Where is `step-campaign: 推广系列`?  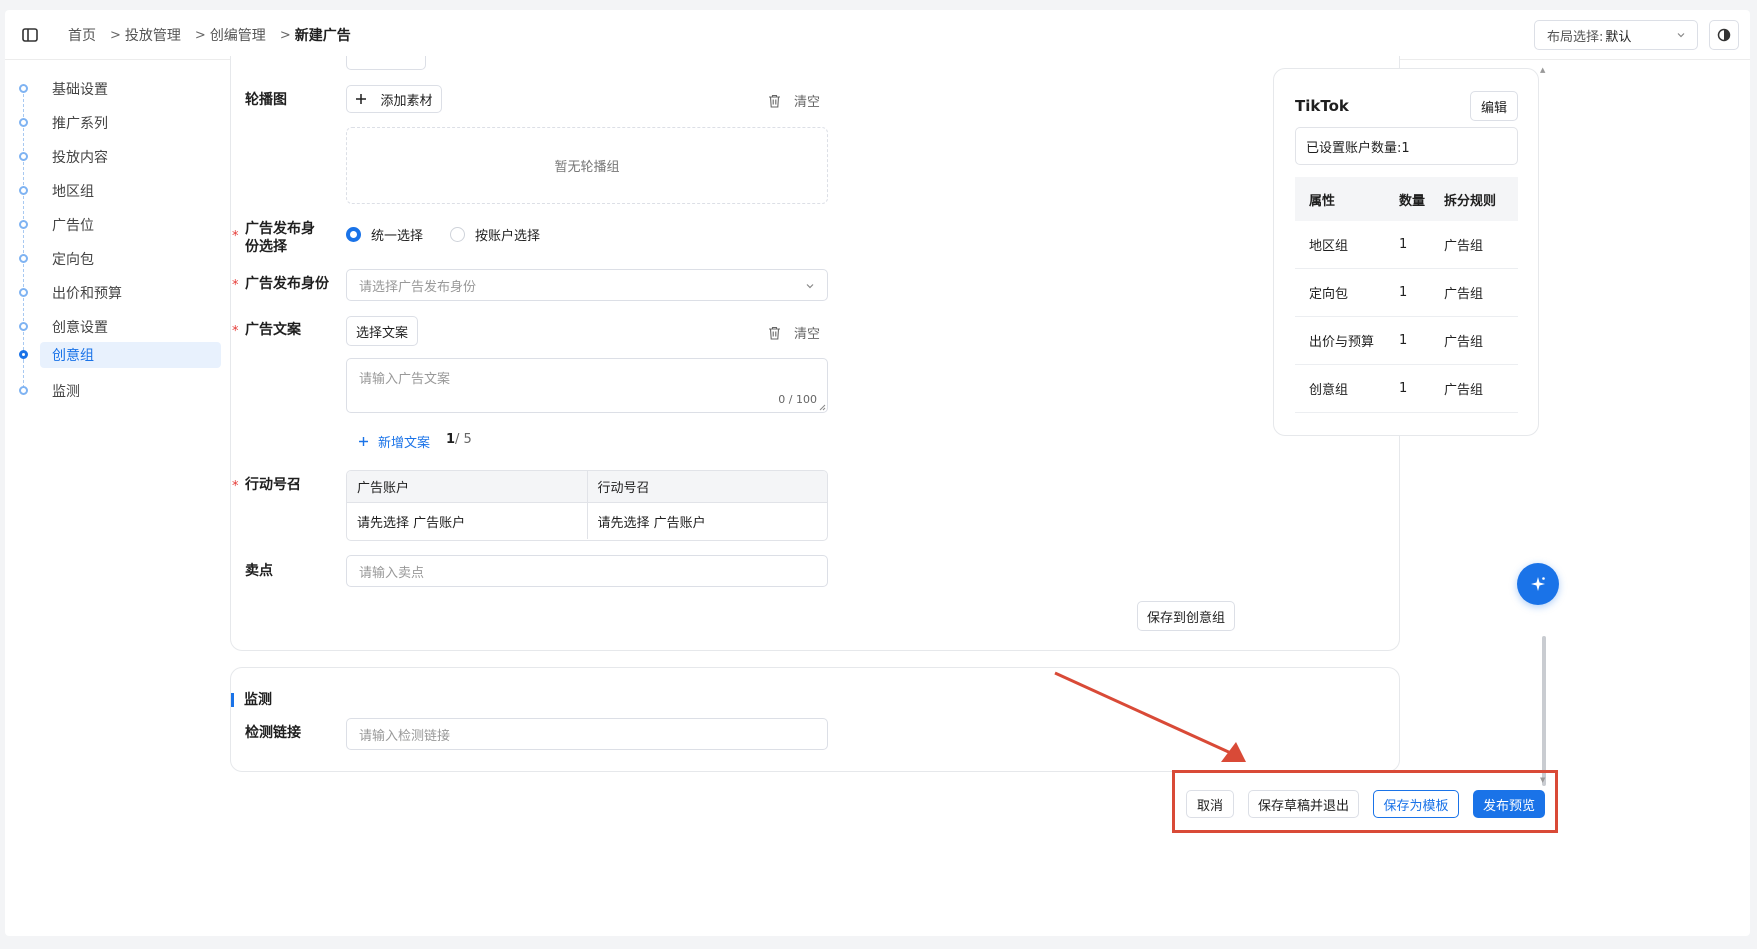 step-campaign: 推广系列 is located at coordinates (118, 130).